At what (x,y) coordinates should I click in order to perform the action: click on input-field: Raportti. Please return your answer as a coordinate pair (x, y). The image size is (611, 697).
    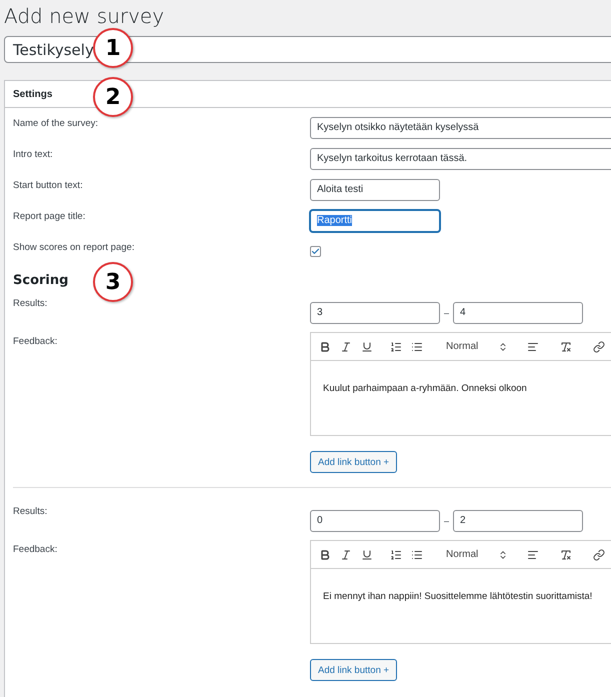
    Looking at the image, I should click on (375, 221).